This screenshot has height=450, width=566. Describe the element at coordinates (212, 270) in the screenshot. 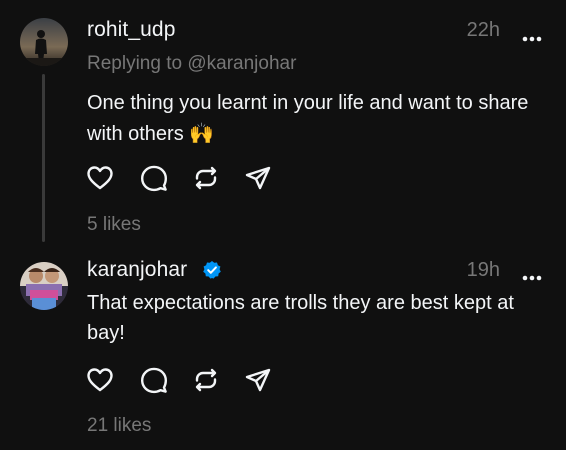

I see `verified-badge-icon` at that location.